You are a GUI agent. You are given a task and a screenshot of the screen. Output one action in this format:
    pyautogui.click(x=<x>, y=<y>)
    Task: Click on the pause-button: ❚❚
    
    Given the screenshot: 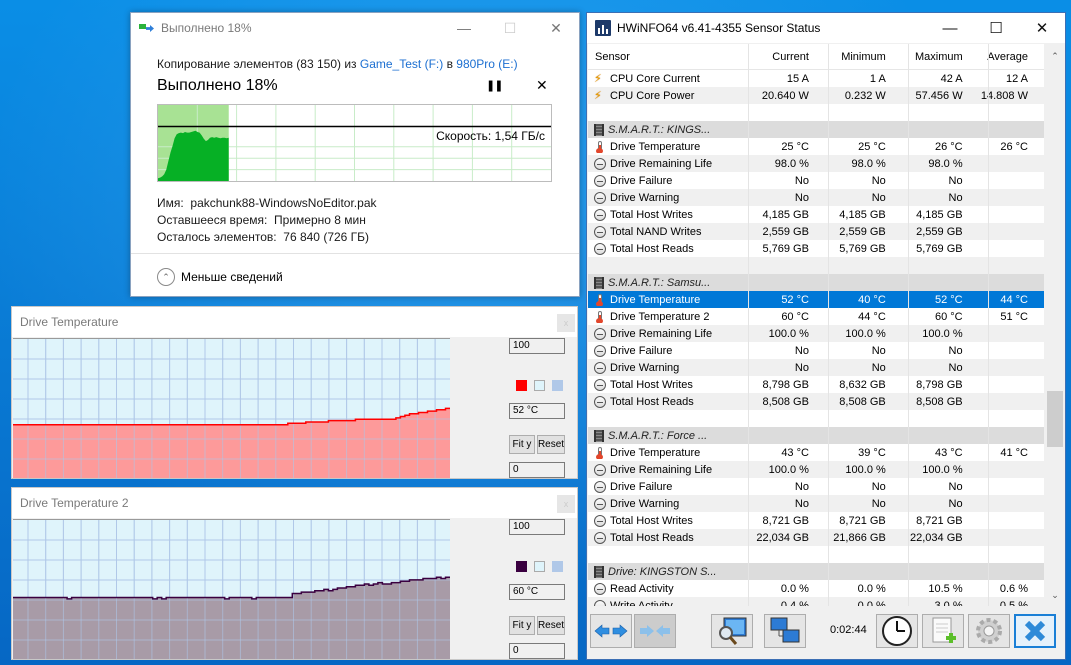 What is the action you would take?
    pyautogui.click(x=494, y=85)
    